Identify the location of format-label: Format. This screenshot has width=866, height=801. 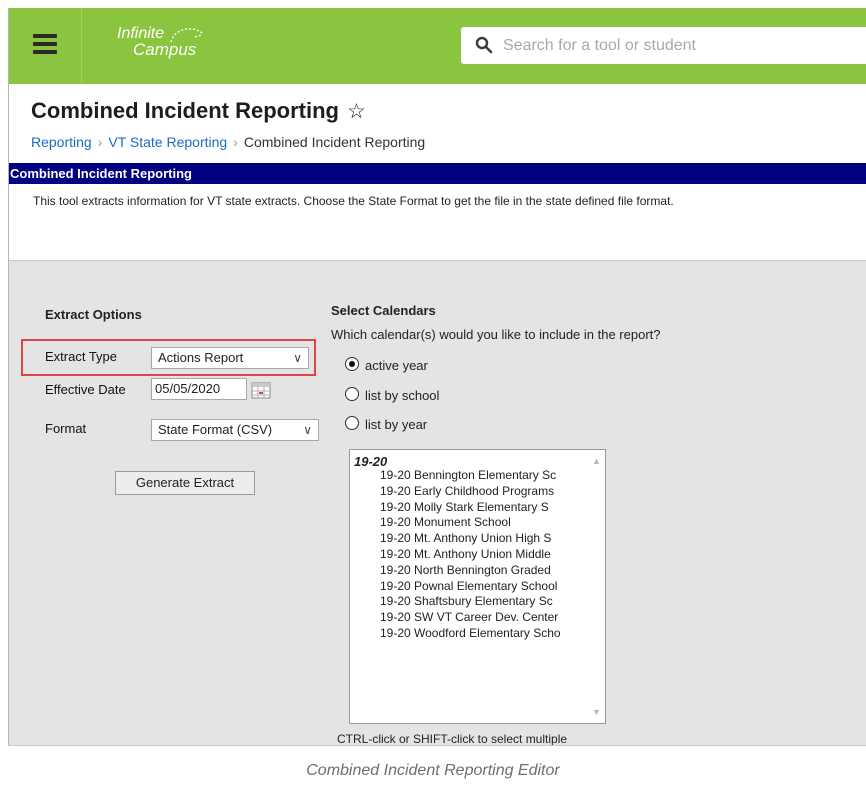
(66, 428).